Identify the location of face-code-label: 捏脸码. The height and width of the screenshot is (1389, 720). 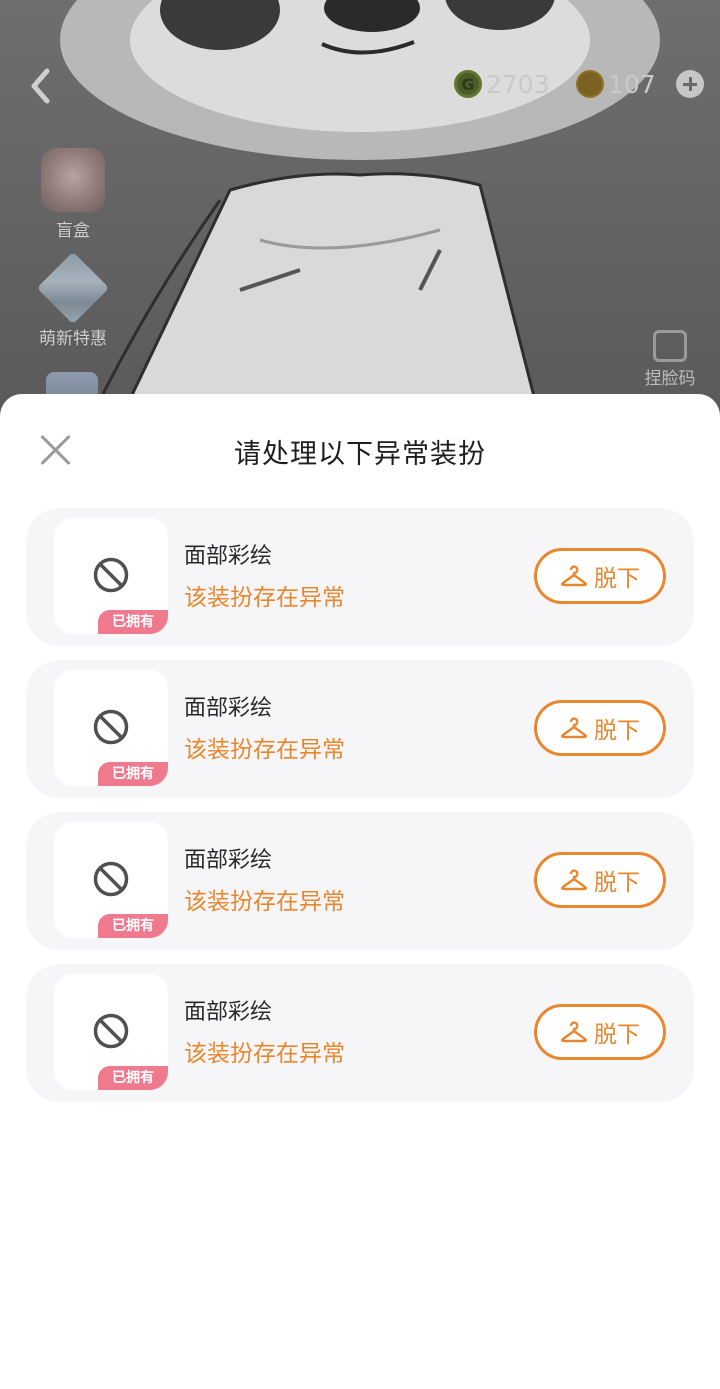
(670, 379).